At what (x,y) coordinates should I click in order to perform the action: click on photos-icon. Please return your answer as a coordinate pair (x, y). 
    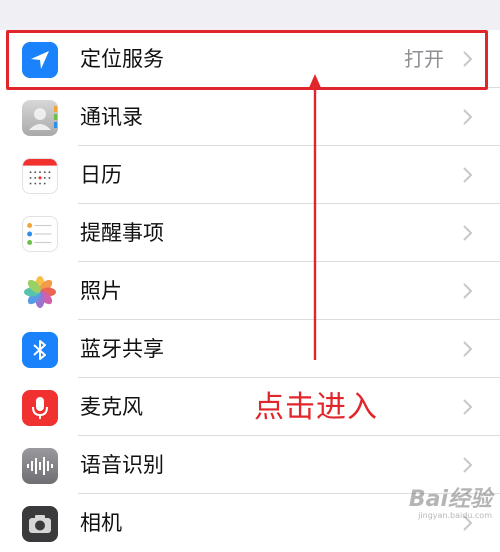
    Looking at the image, I should click on (40, 292).